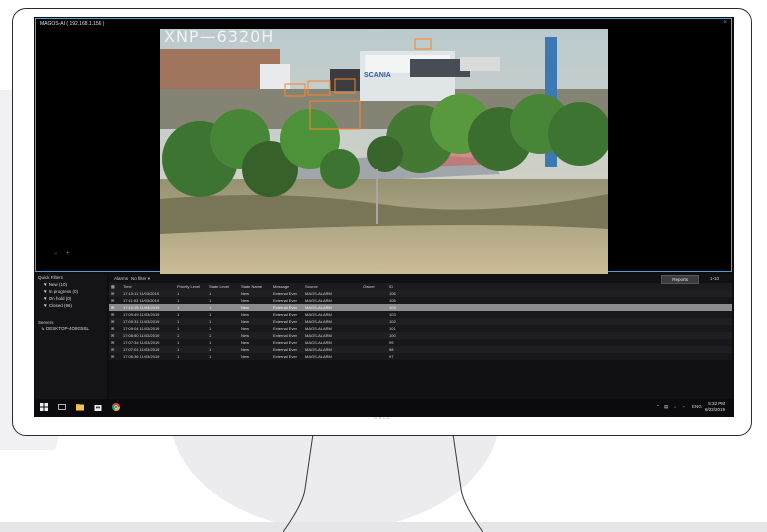  I want to click on alarms-tab: Alarms, so click(121, 278).